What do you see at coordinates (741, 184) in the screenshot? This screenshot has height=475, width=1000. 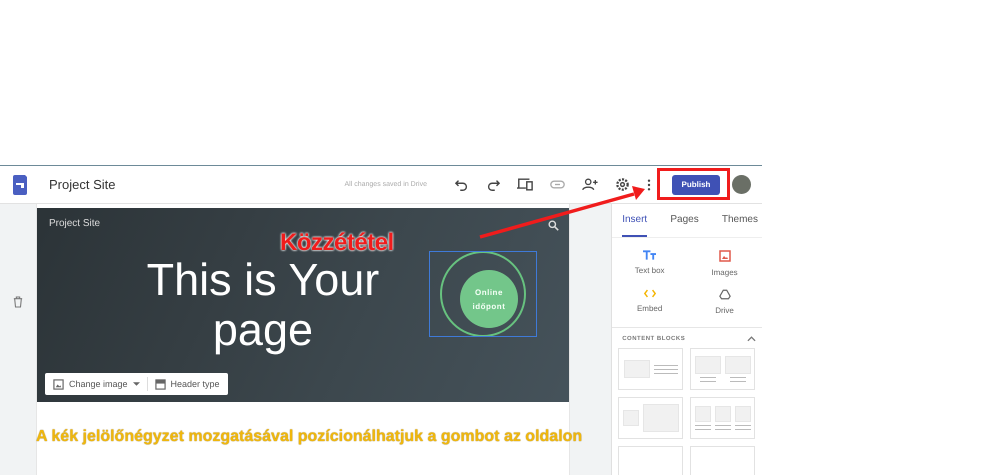 I see `avatar` at bounding box center [741, 184].